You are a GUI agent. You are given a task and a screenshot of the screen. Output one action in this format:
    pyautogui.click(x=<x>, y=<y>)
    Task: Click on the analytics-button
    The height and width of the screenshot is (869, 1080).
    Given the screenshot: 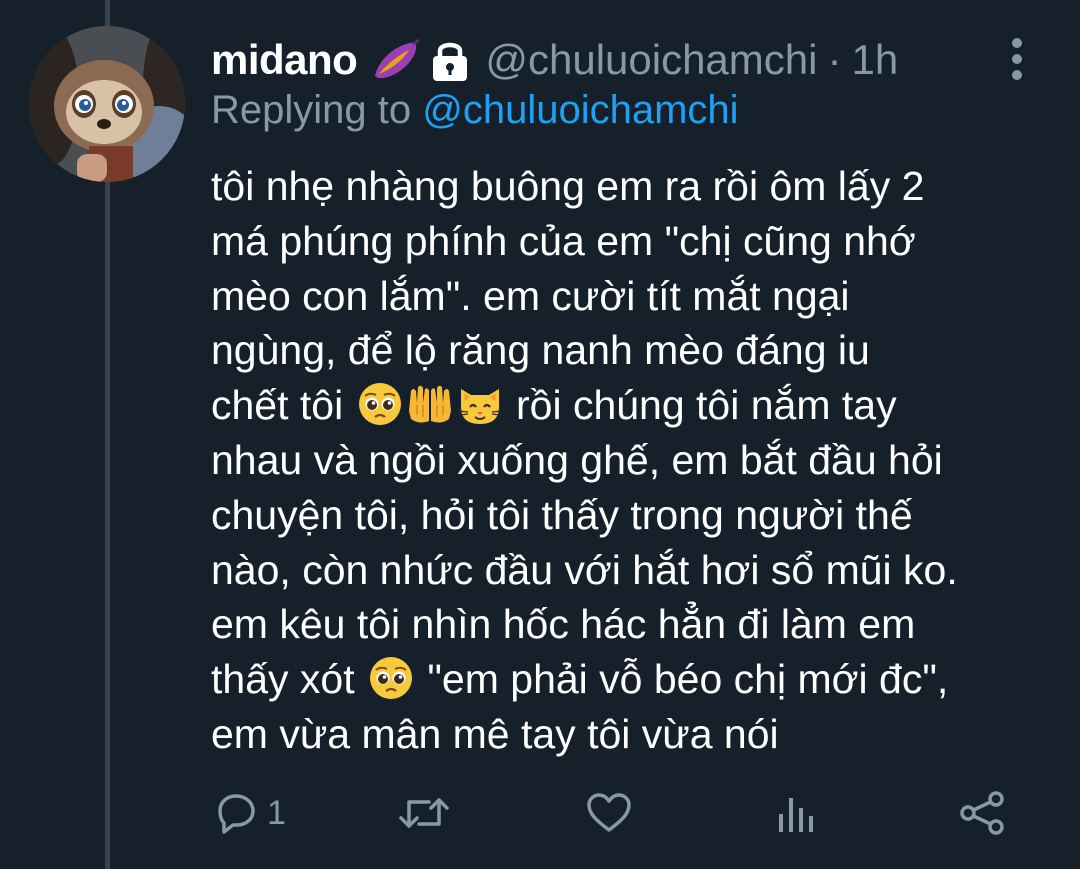 What is the action you would take?
    pyautogui.click(x=796, y=813)
    